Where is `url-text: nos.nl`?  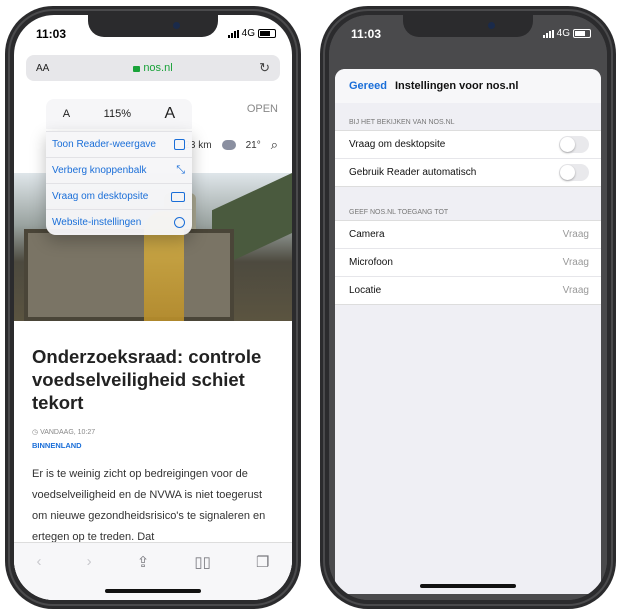 url-text: nos.nl is located at coordinates (158, 68).